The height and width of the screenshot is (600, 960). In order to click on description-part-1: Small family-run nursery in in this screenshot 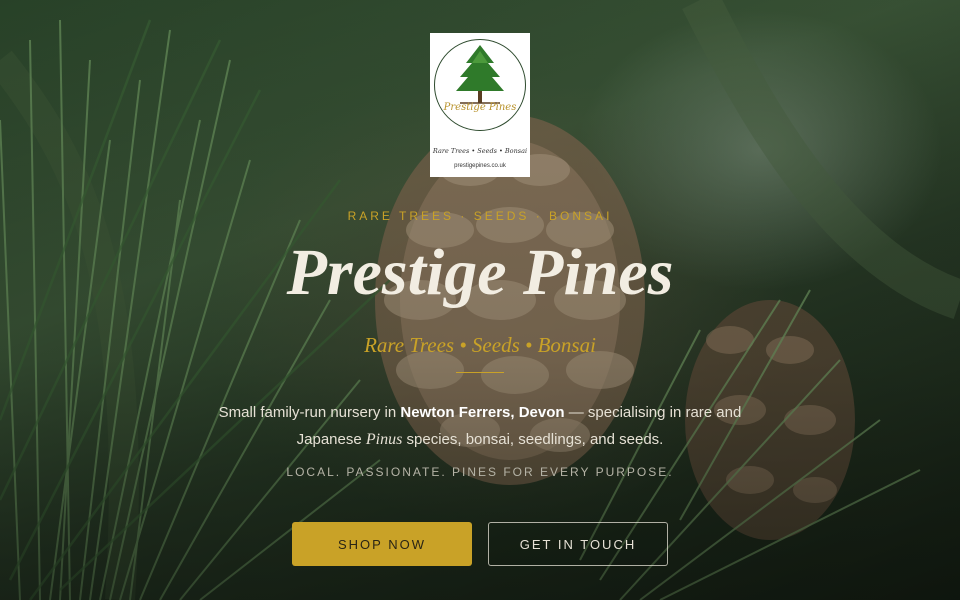, I will do `click(309, 412)`.